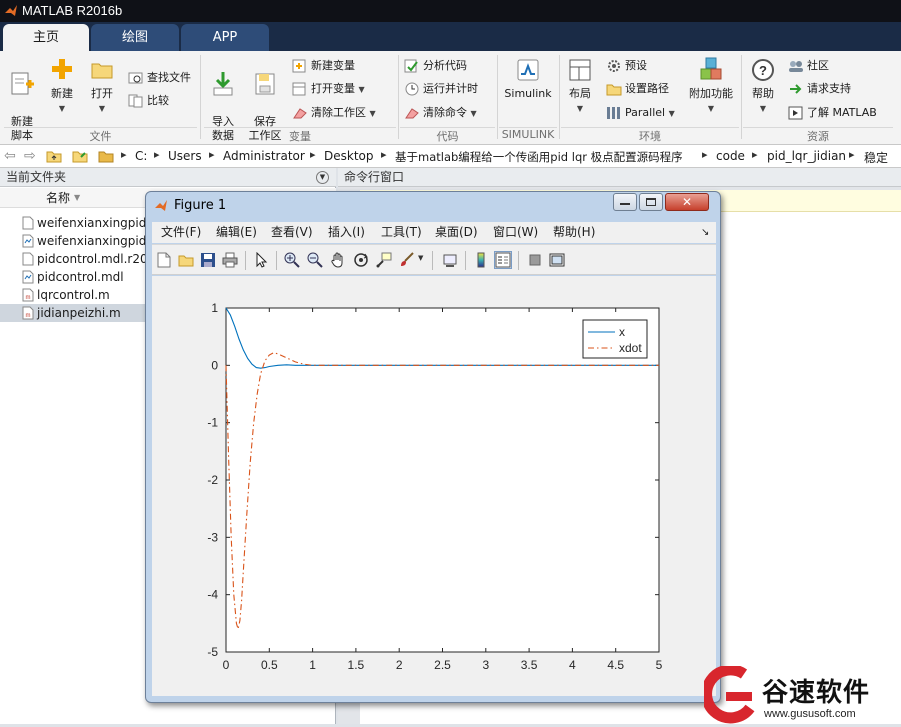  What do you see at coordinates (322, 177) in the screenshot?
I see `panel-actions-icon: ▼` at bounding box center [322, 177].